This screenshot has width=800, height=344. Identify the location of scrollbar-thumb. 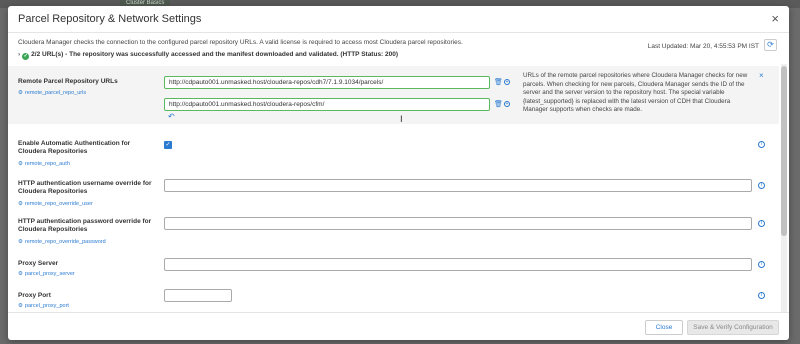
(784, 151).